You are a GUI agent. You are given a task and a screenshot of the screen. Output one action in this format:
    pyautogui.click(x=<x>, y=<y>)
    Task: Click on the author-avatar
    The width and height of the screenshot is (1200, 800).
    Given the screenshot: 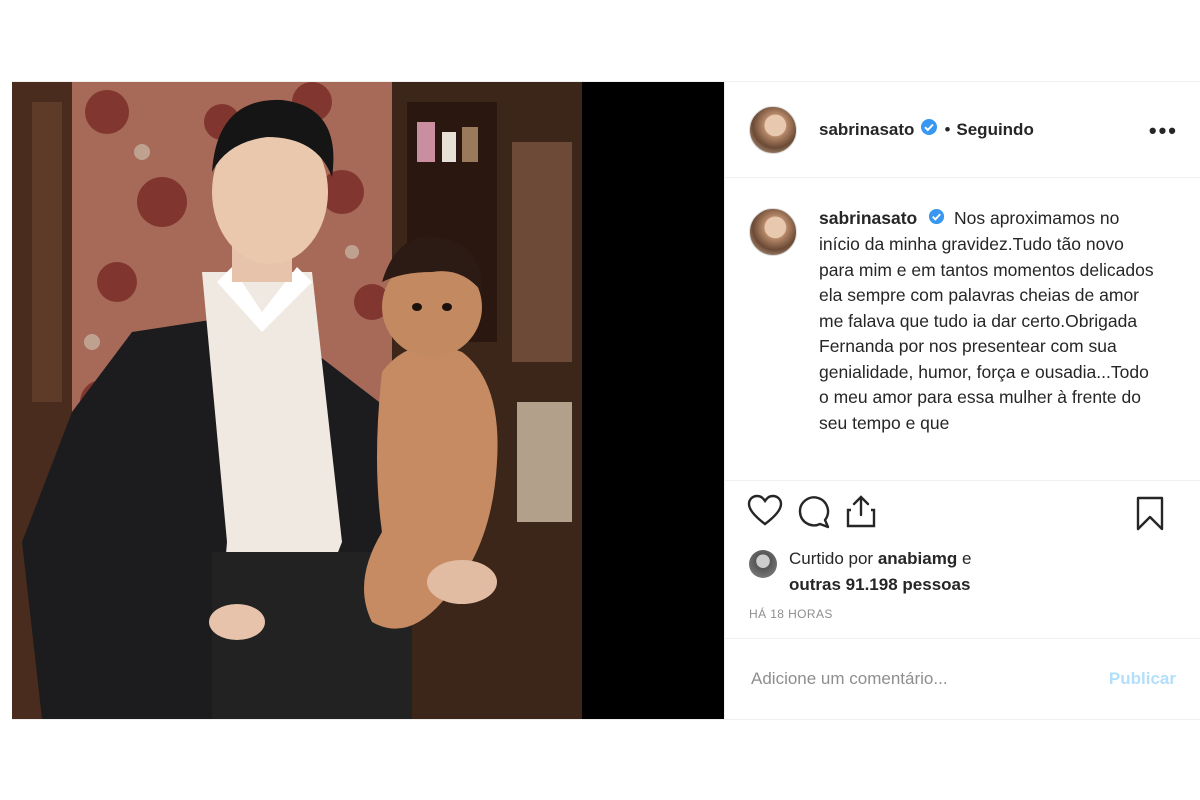 What is the action you would take?
    pyautogui.click(x=773, y=129)
    